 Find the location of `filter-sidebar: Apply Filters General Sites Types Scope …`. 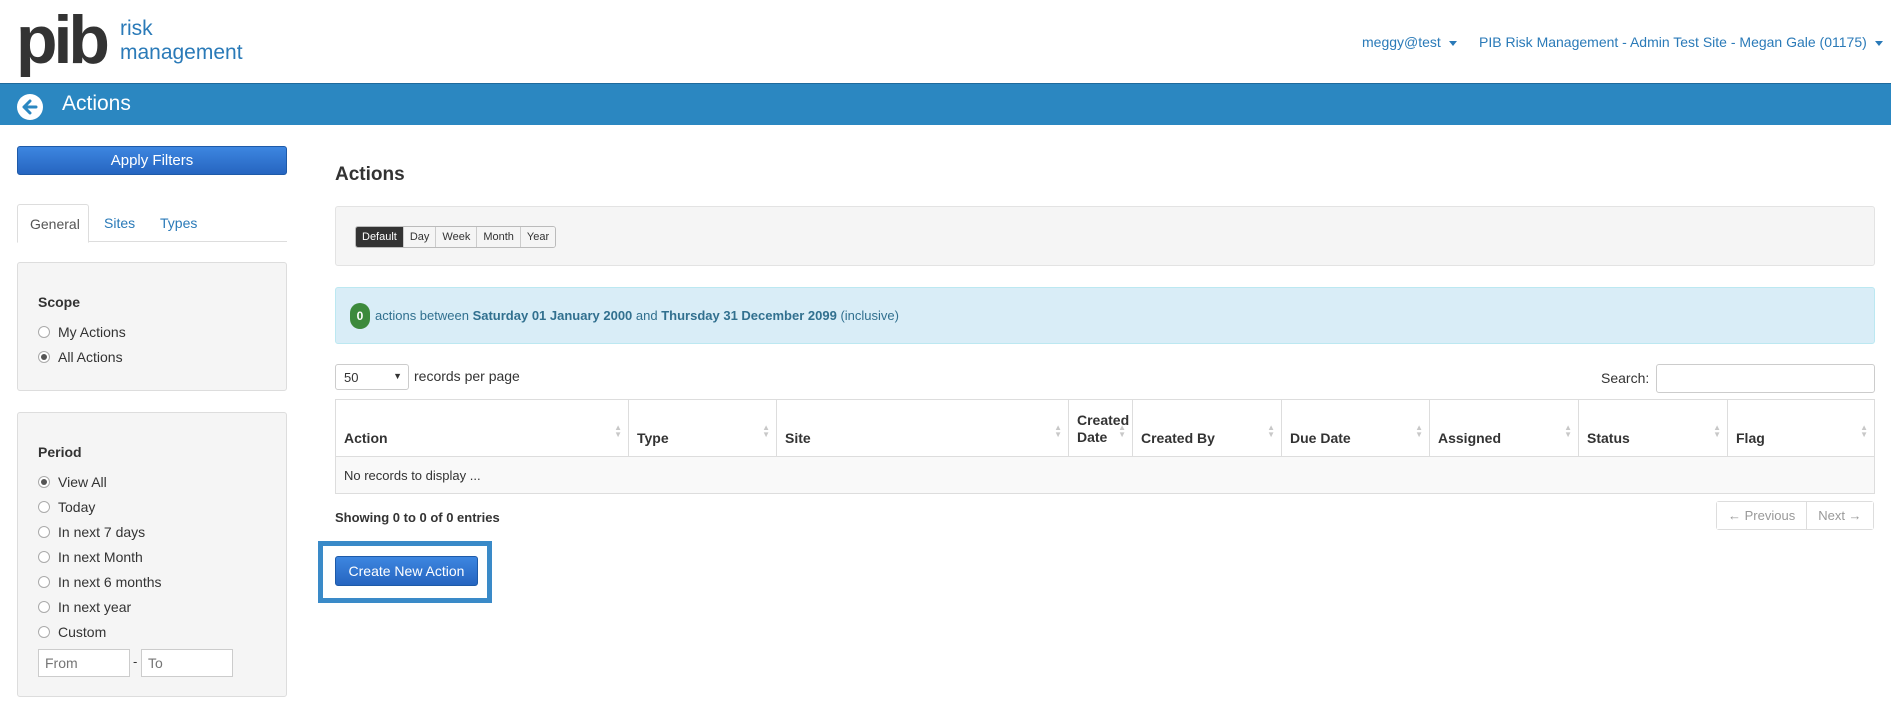

filter-sidebar: Apply Filters General Sites Types Scope … is located at coordinates (152, 421).